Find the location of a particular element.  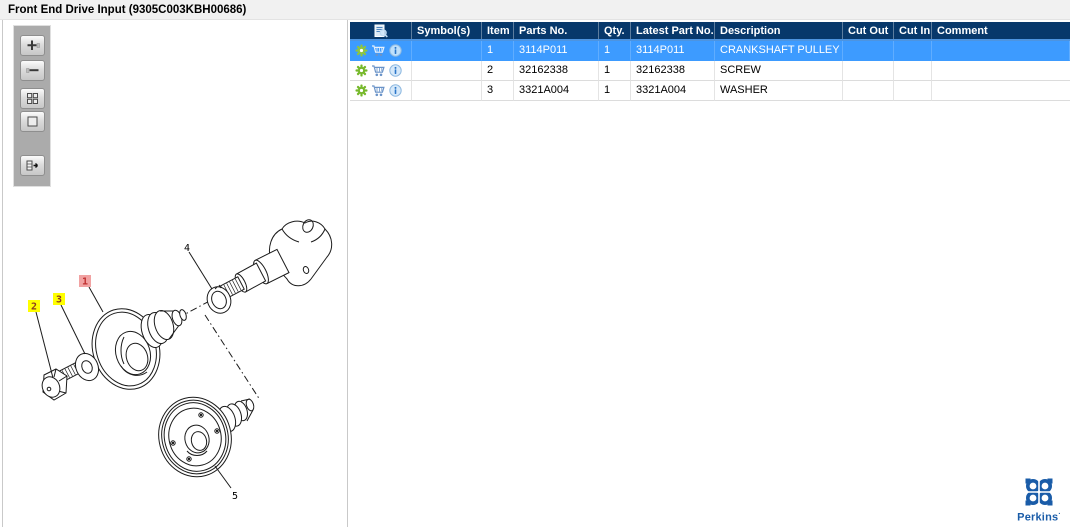

zoom-in-icon is located at coordinates (33, 45).